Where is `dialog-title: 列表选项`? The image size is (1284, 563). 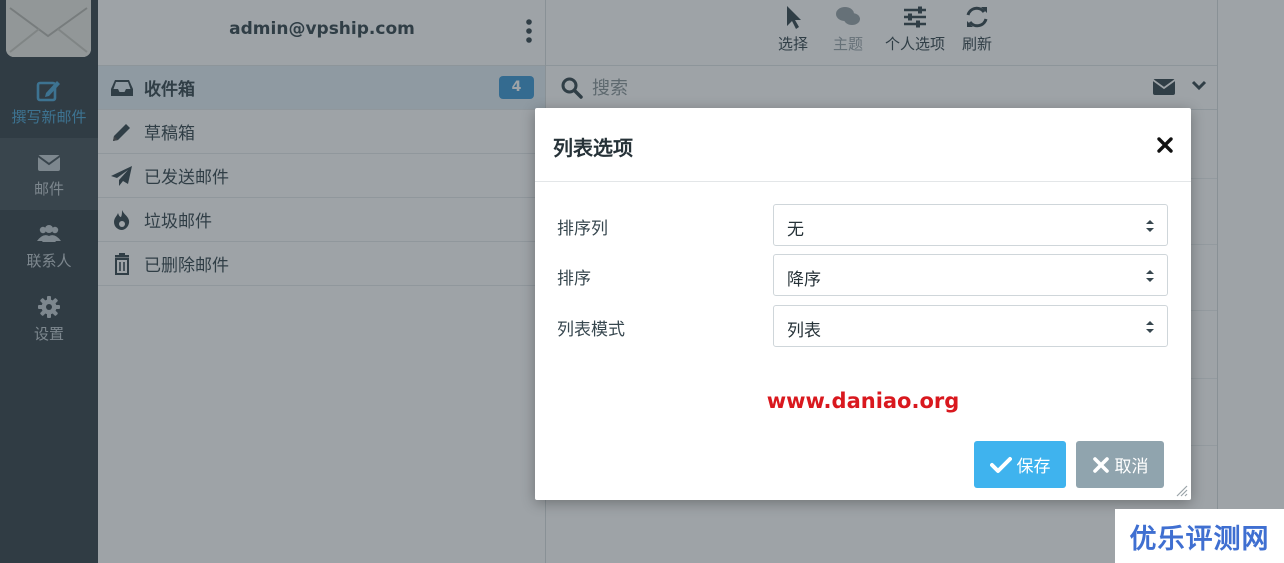
dialog-title: 列表选项 is located at coordinates (593, 148).